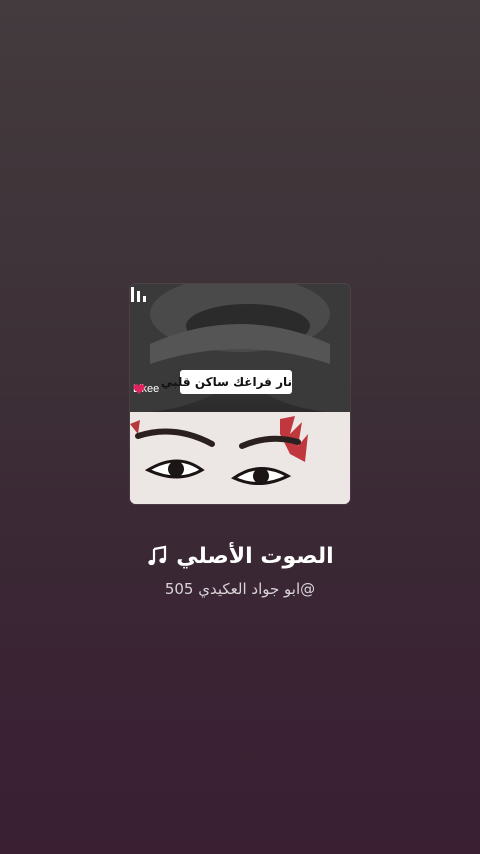 Image resolution: width=480 pixels, height=854 pixels. I want to click on sound-title-row: الصوت الأصلي, so click(240, 556).